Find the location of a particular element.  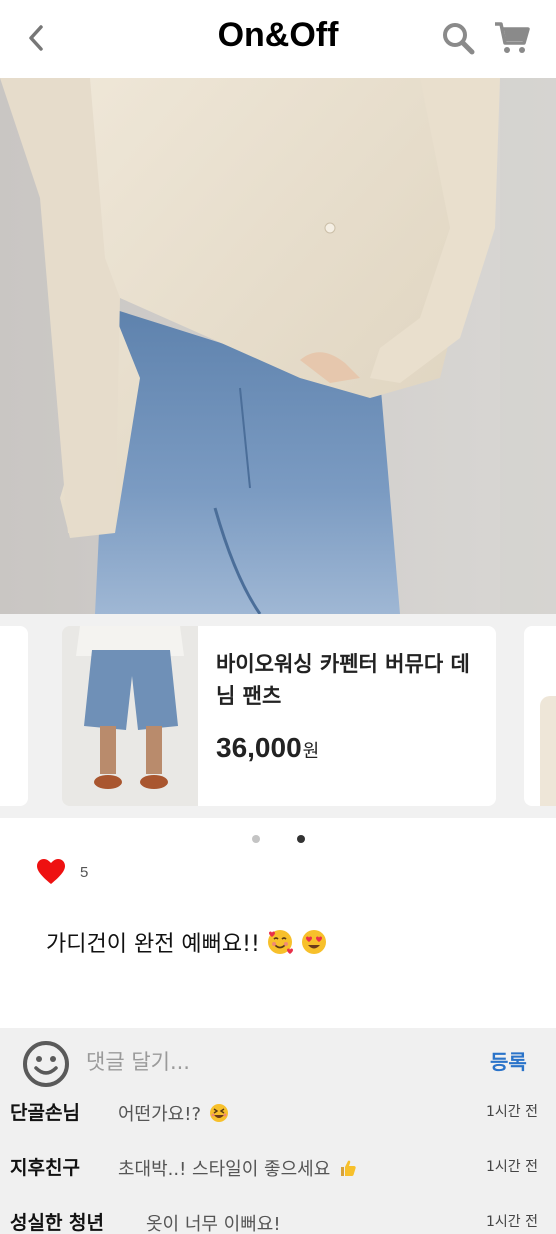

like-count: 5 is located at coordinates (84, 872).